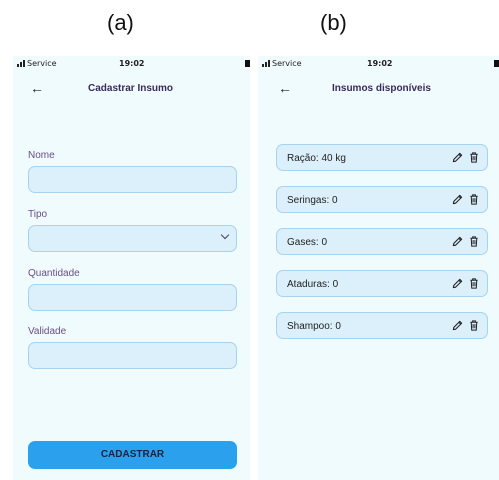 This screenshot has height=480, width=499. I want to click on tipo-select, so click(132, 238).